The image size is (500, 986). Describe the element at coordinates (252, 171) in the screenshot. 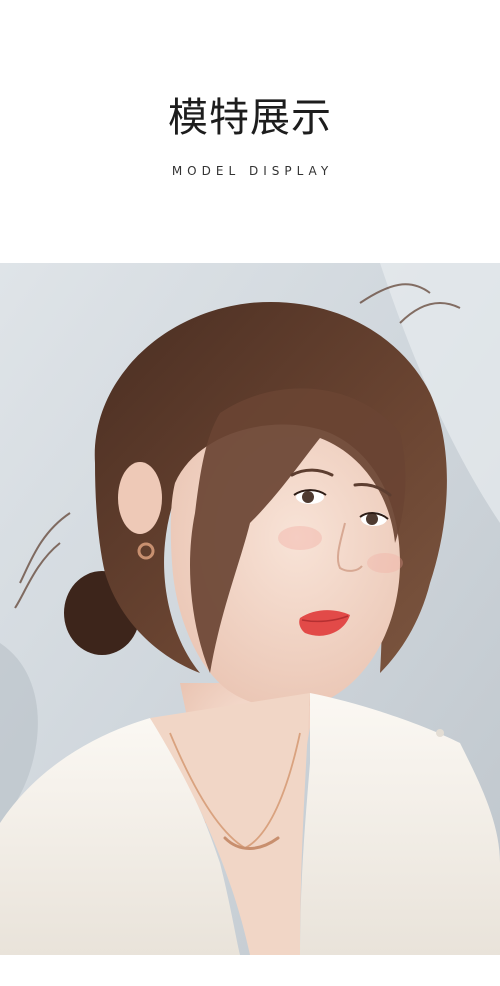

I see `page-subtitle: MODEL DISPLAY` at that location.